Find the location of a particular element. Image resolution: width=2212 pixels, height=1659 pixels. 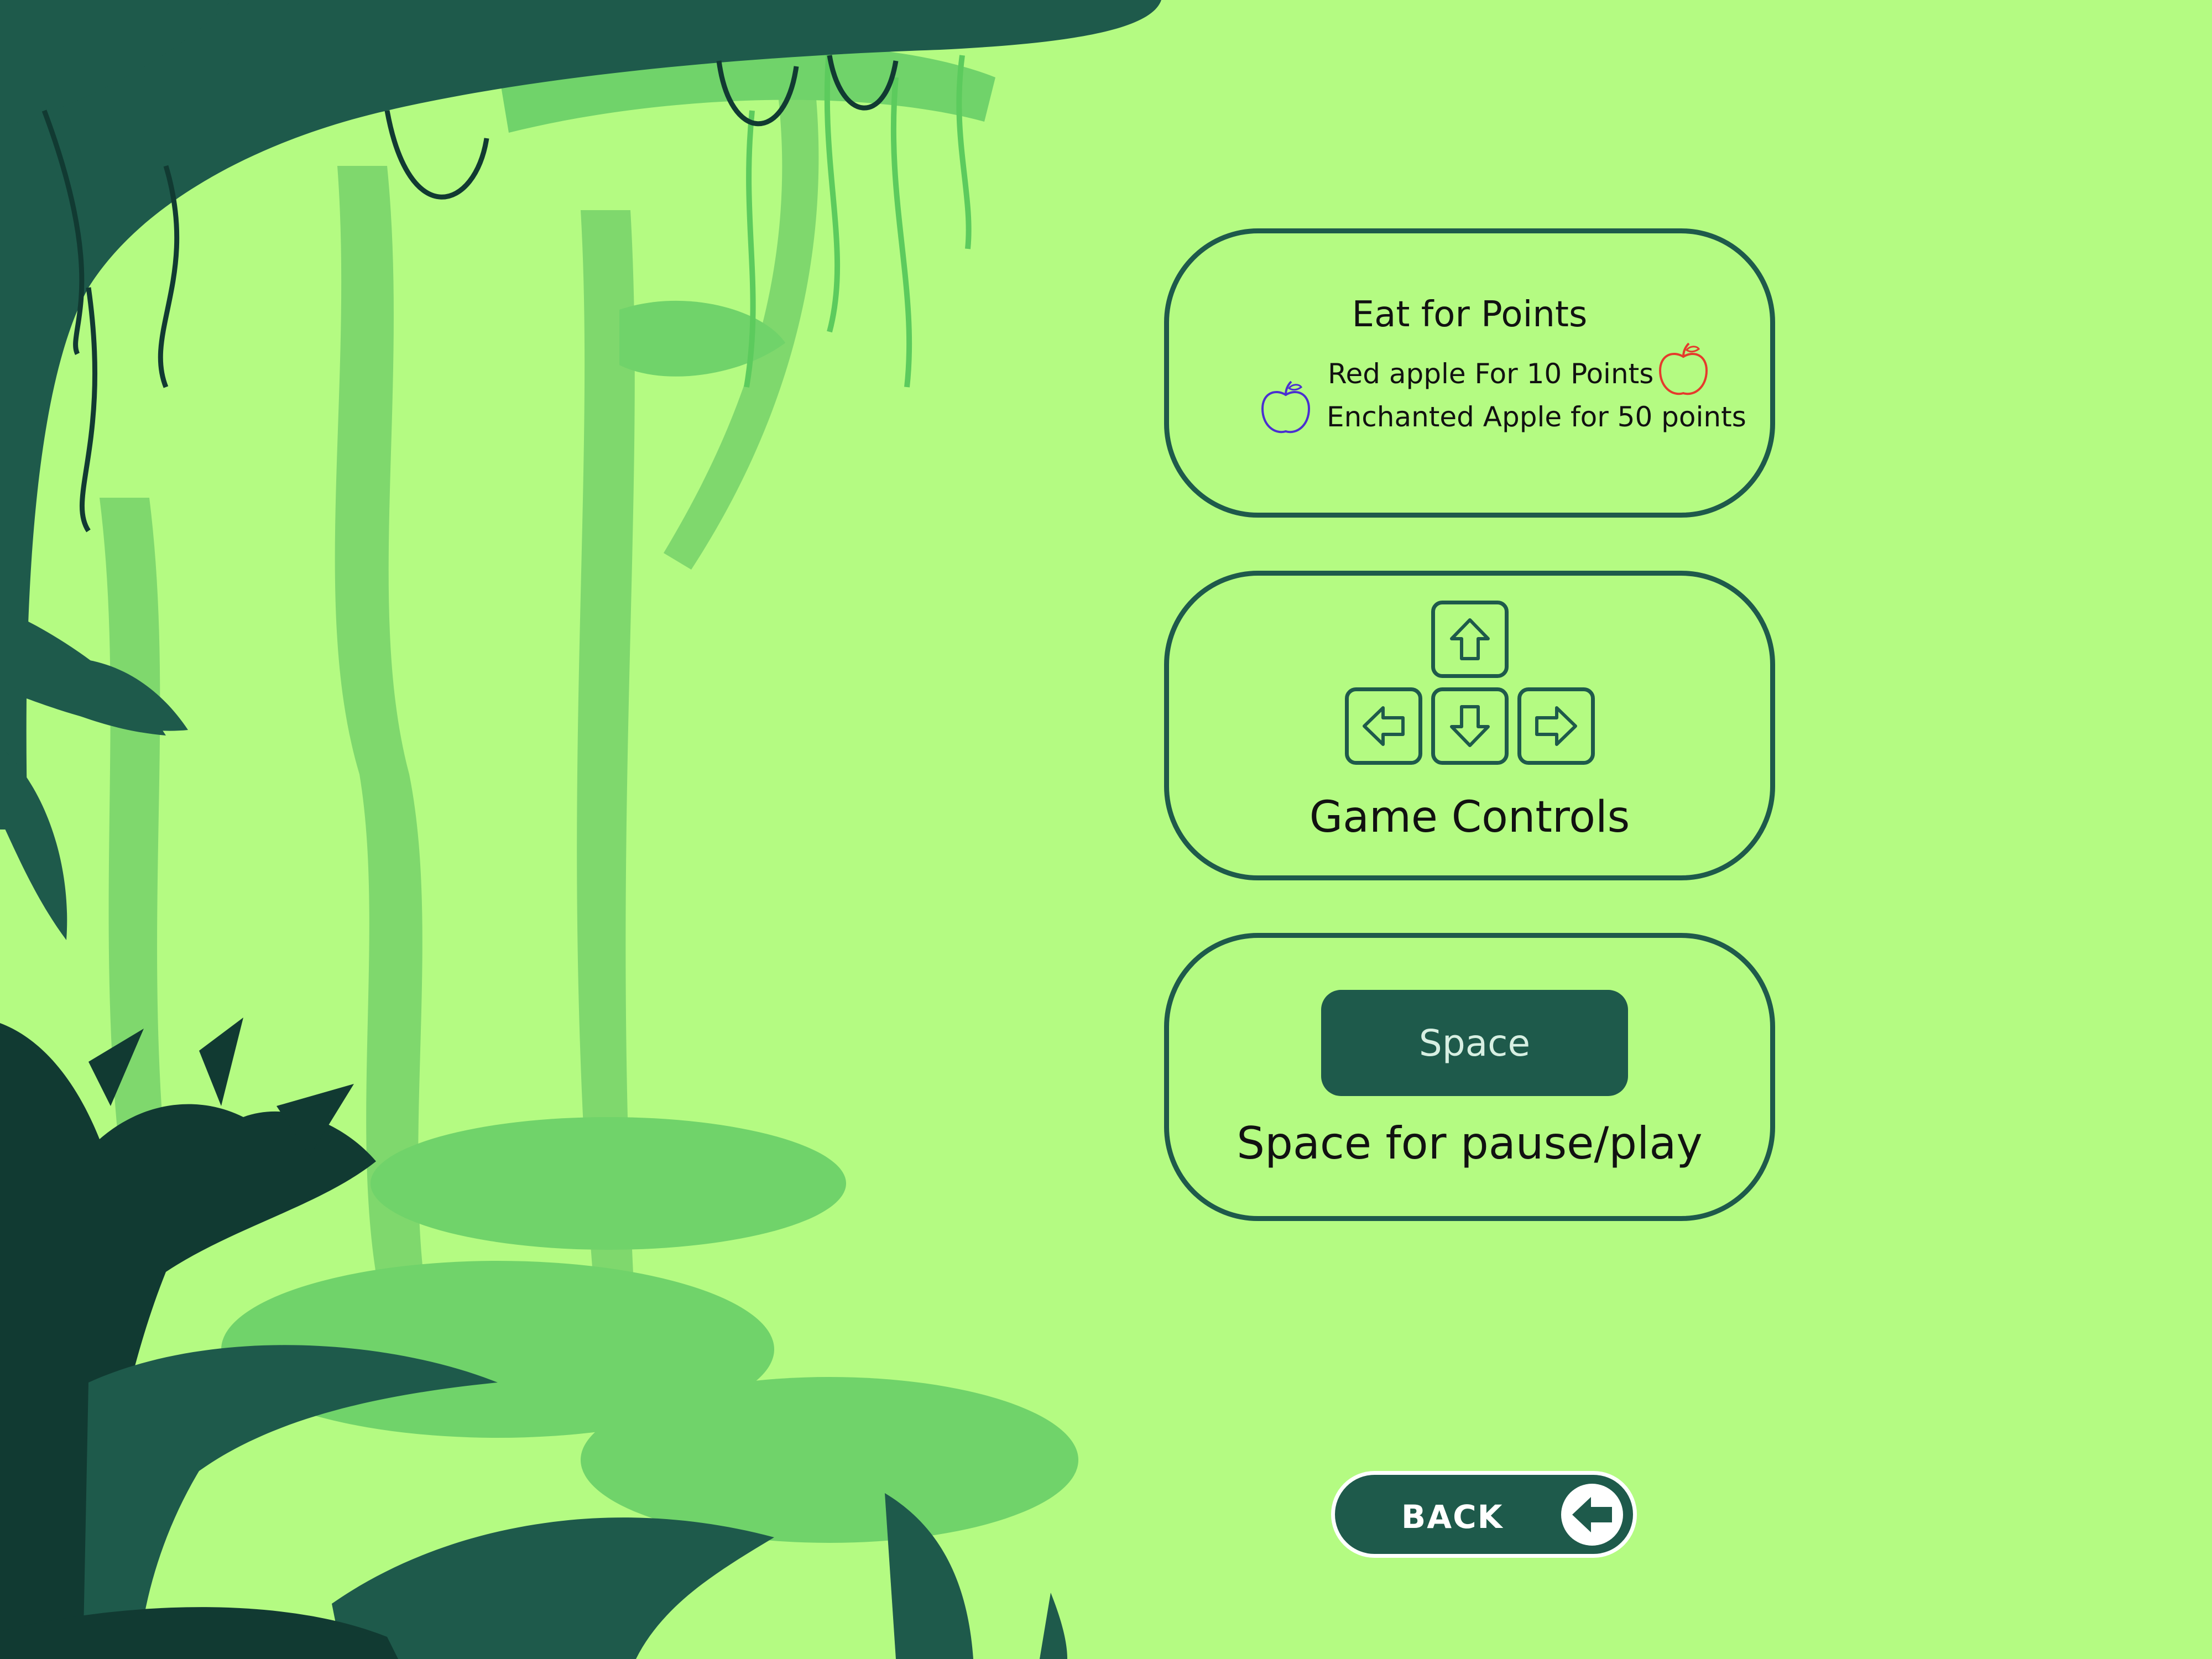

arrow-down-icon is located at coordinates (1470, 726).